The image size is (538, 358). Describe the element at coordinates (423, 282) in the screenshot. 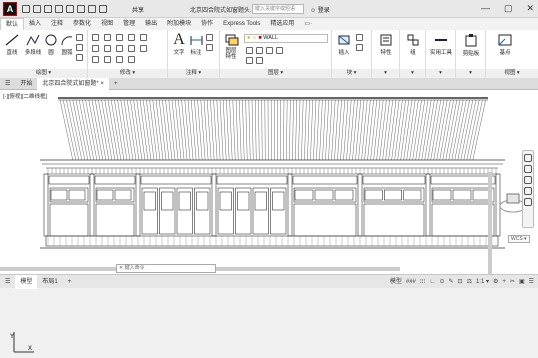

I see `snap-button: ⁝⁝⁝` at that location.